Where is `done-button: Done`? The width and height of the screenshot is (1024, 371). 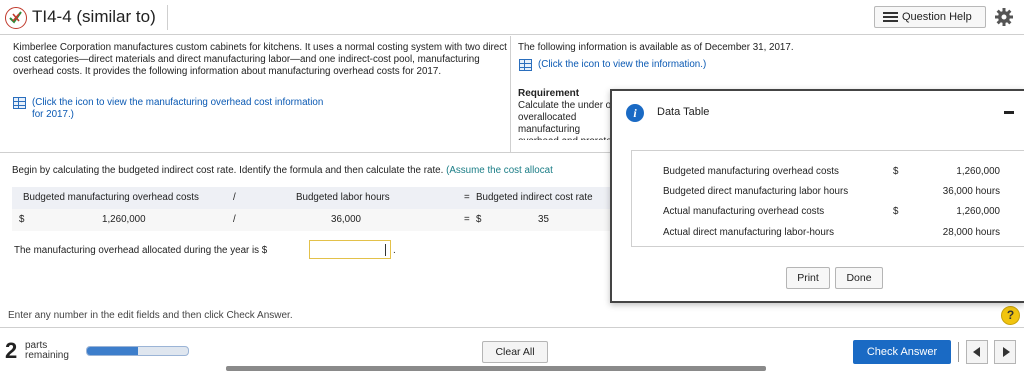 done-button: Done is located at coordinates (859, 278).